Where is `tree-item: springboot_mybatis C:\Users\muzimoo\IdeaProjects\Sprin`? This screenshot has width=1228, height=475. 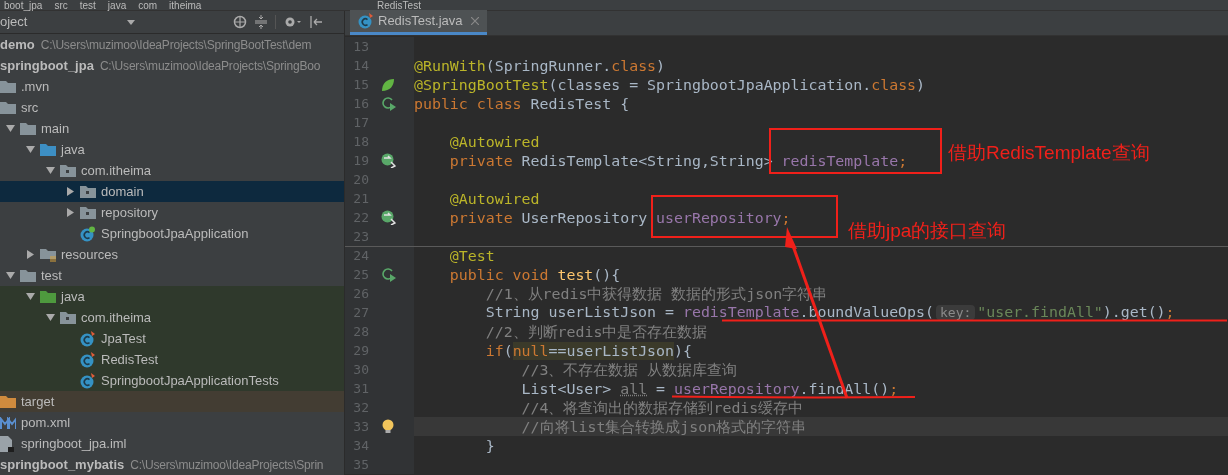 tree-item: springboot_mybatis C:\Users\muzimoo\IdeaProjects\Sprin is located at coordinates (172, 464).